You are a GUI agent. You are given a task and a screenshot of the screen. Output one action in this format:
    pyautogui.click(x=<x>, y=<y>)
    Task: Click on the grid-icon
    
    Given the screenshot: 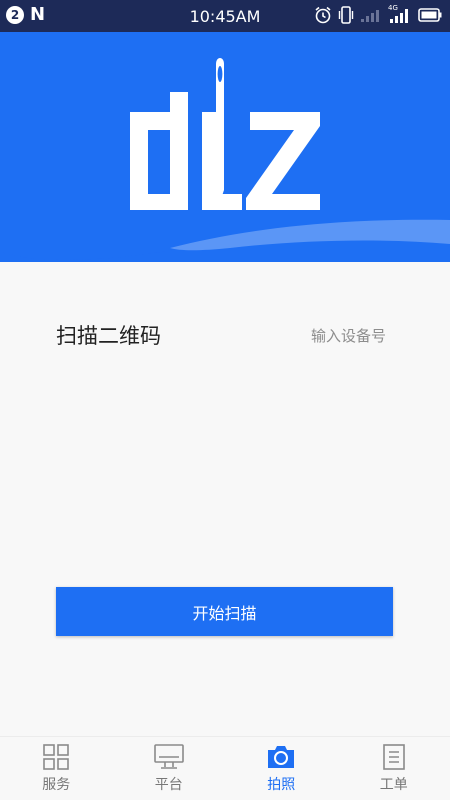 What is the action you would take?
    pyautogui.click(x=56, y=757)
    